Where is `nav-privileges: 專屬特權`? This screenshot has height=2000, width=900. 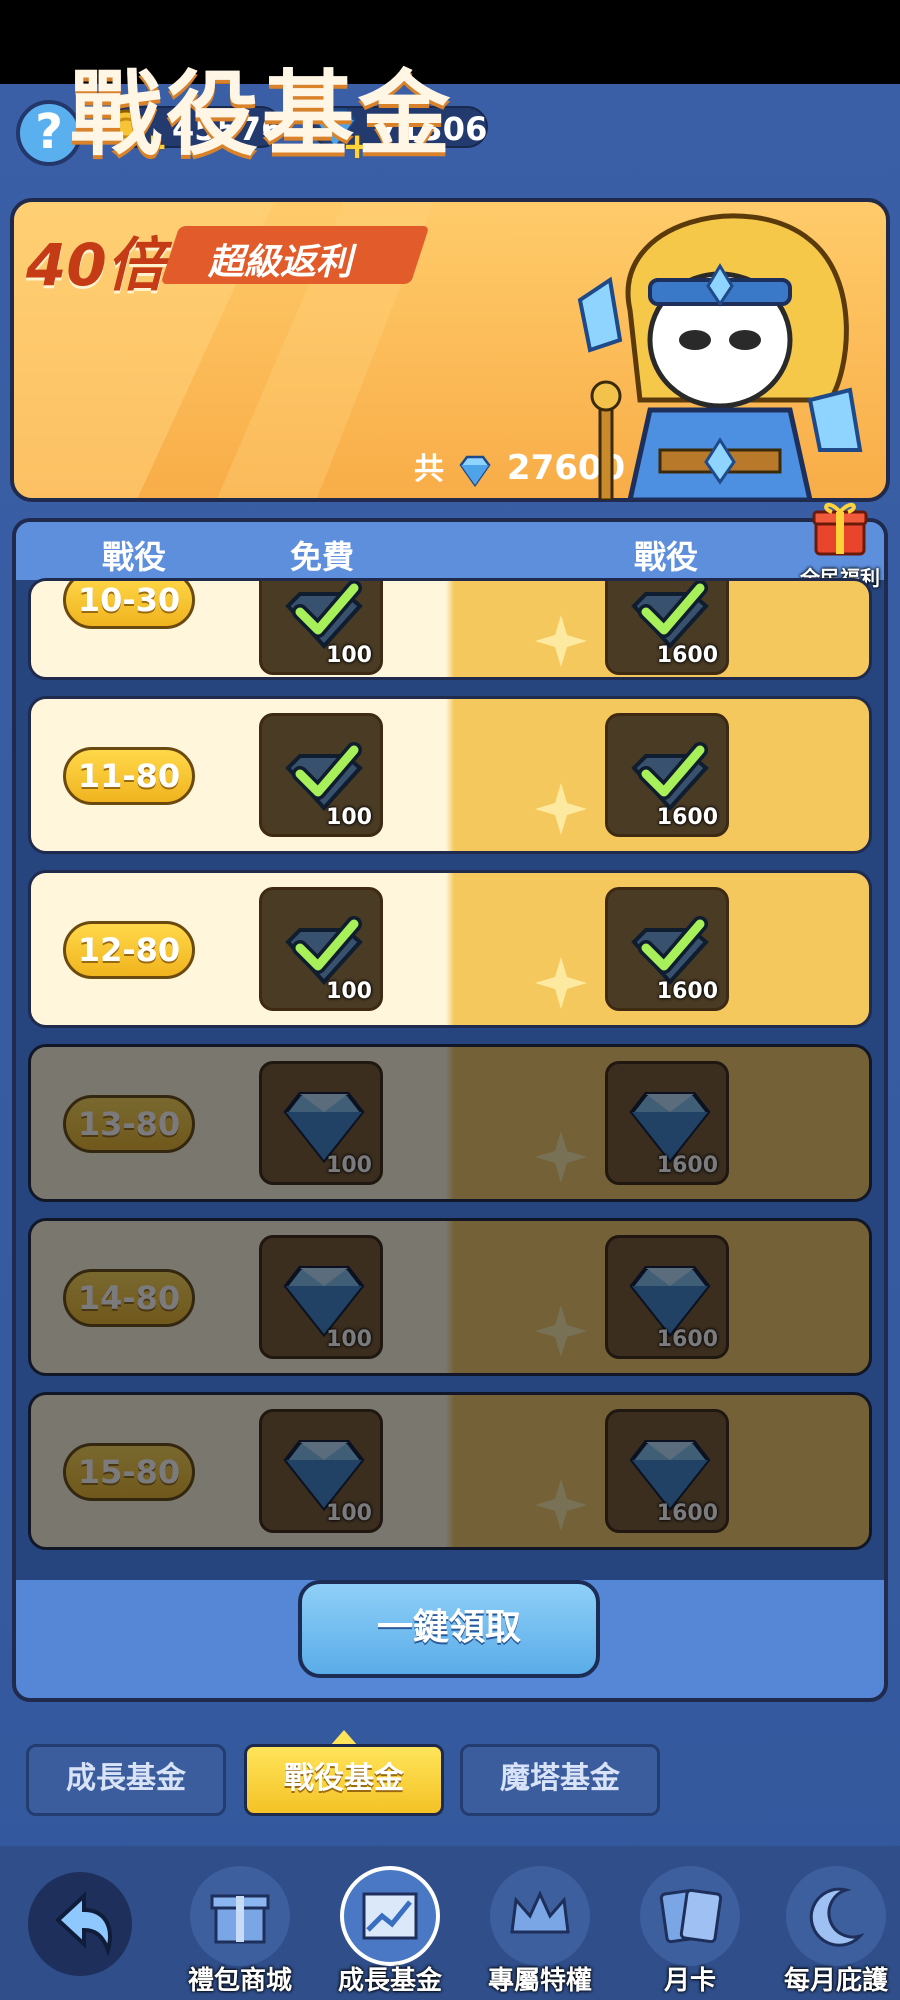
nav-privileges: 專屬特權 is located at coordinates (540, 1931).